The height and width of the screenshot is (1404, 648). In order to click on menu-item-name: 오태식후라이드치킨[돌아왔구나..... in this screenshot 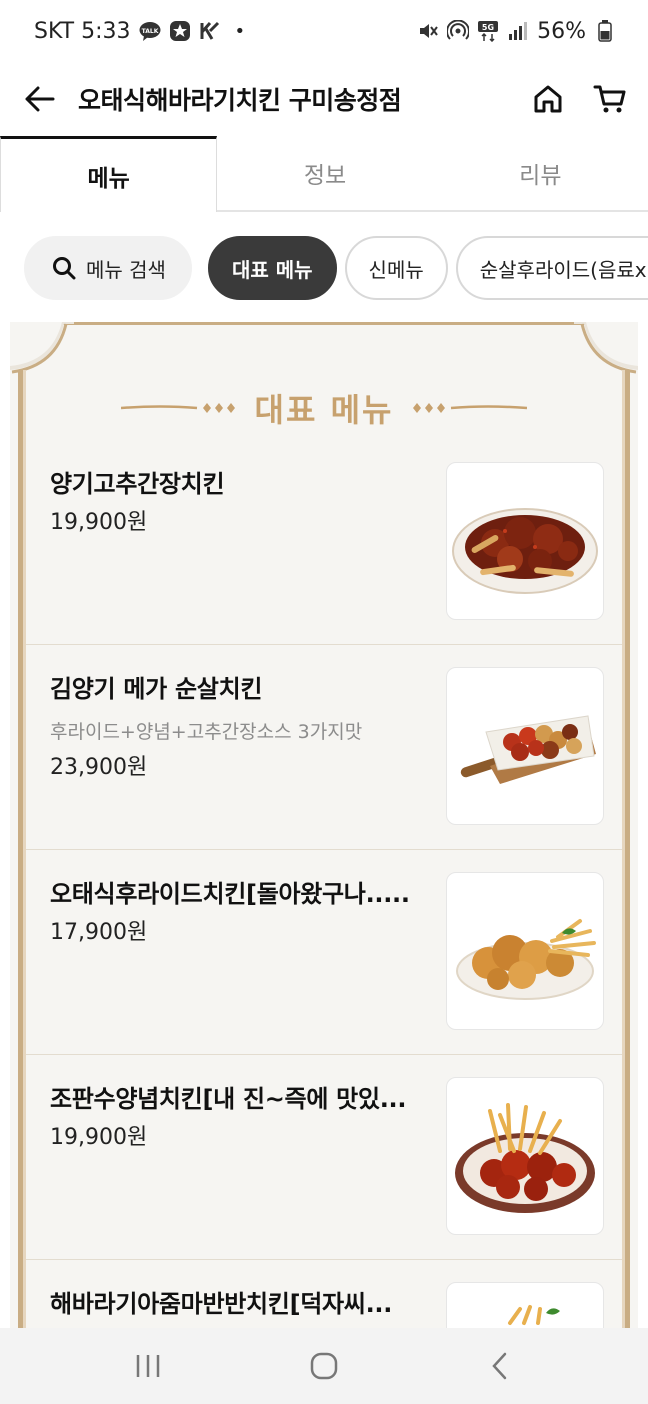, I will do `click(230, 894)`.